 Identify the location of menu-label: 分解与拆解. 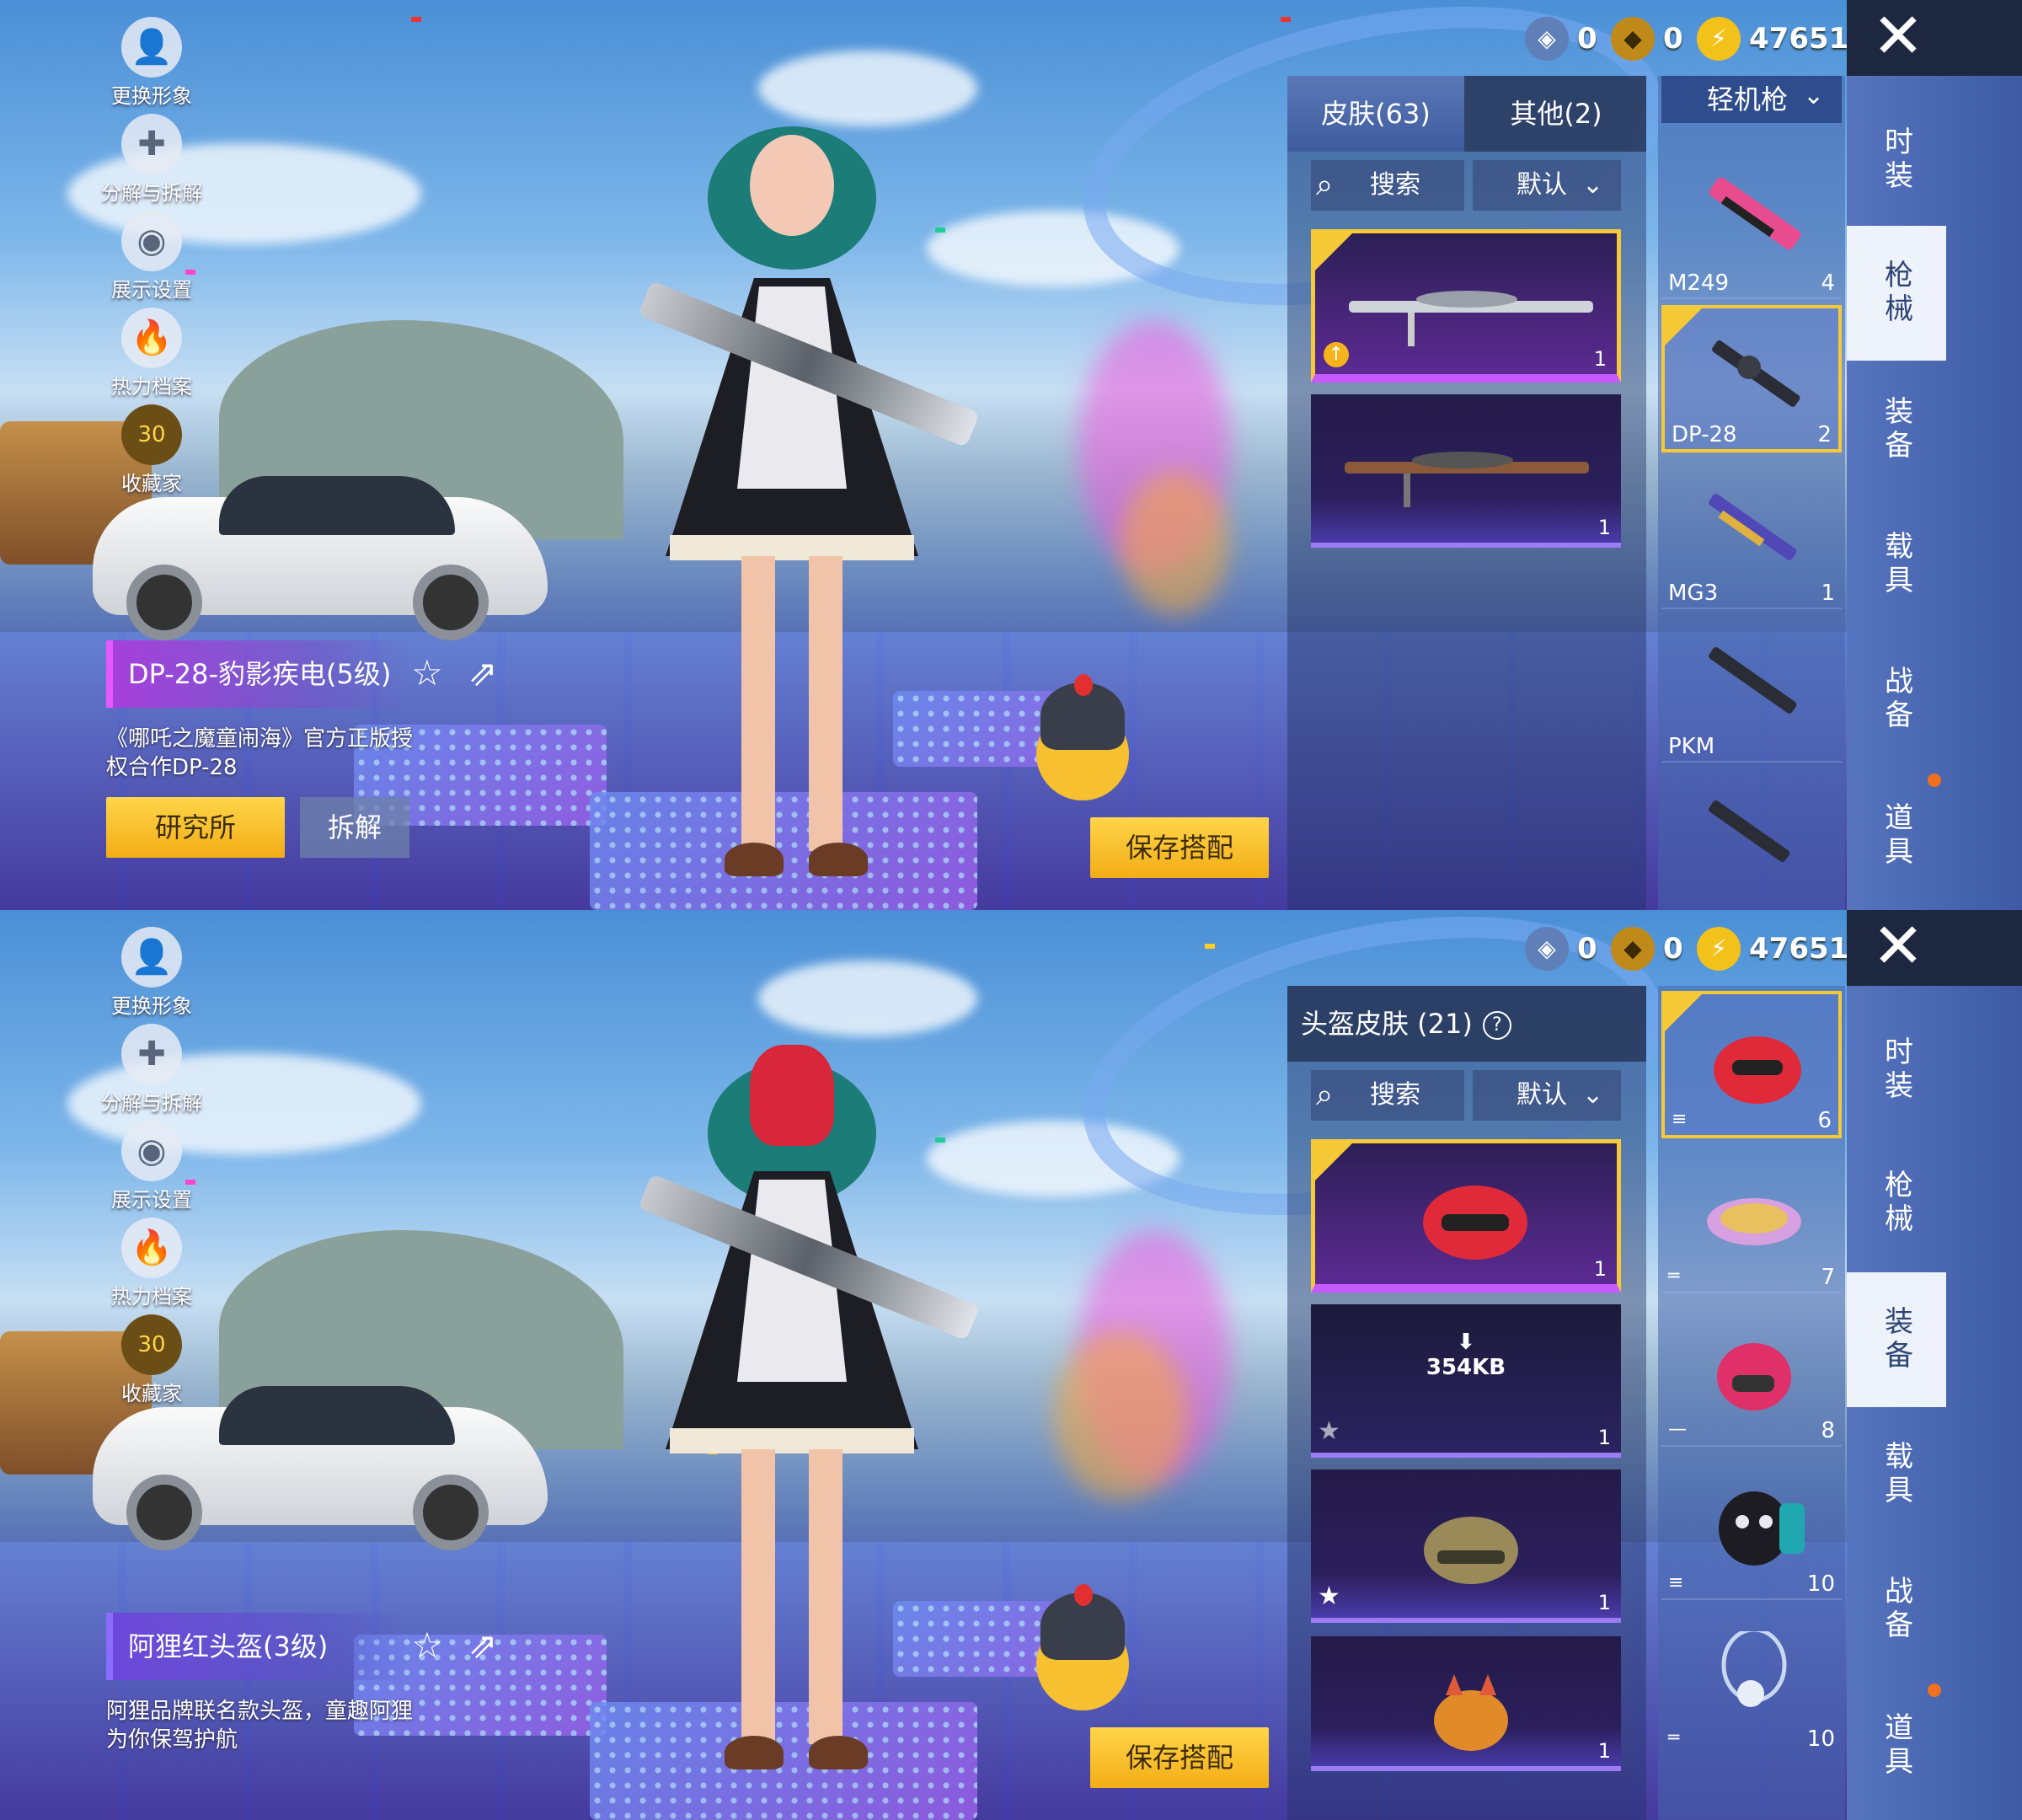
(151, 193).